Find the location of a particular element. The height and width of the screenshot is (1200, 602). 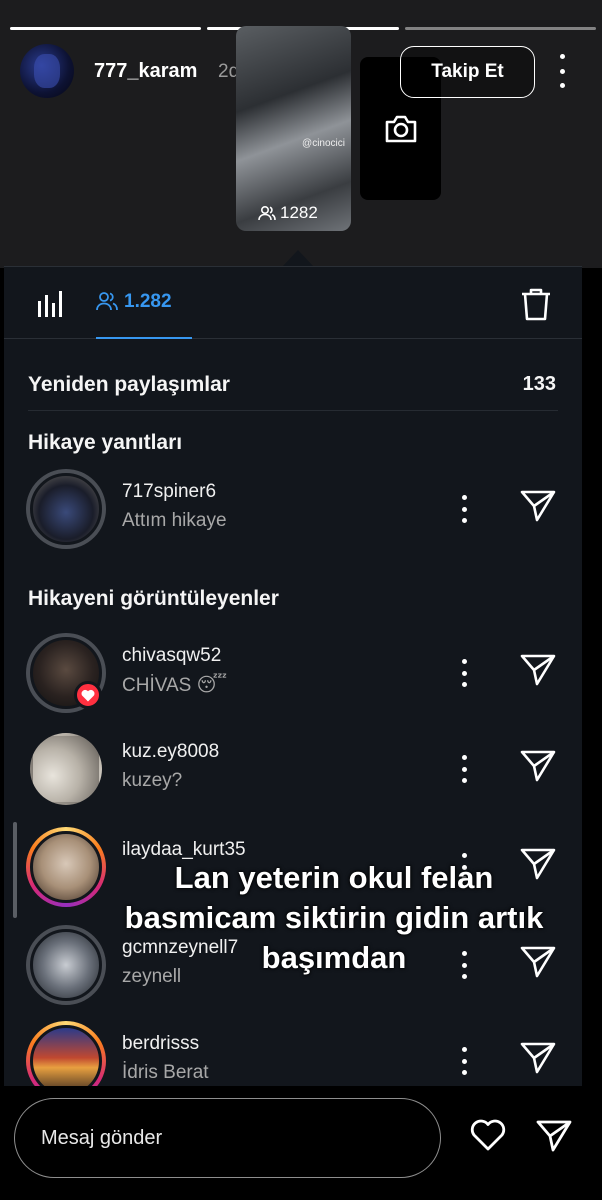

tab-insights is located at coordinates (50, 306).